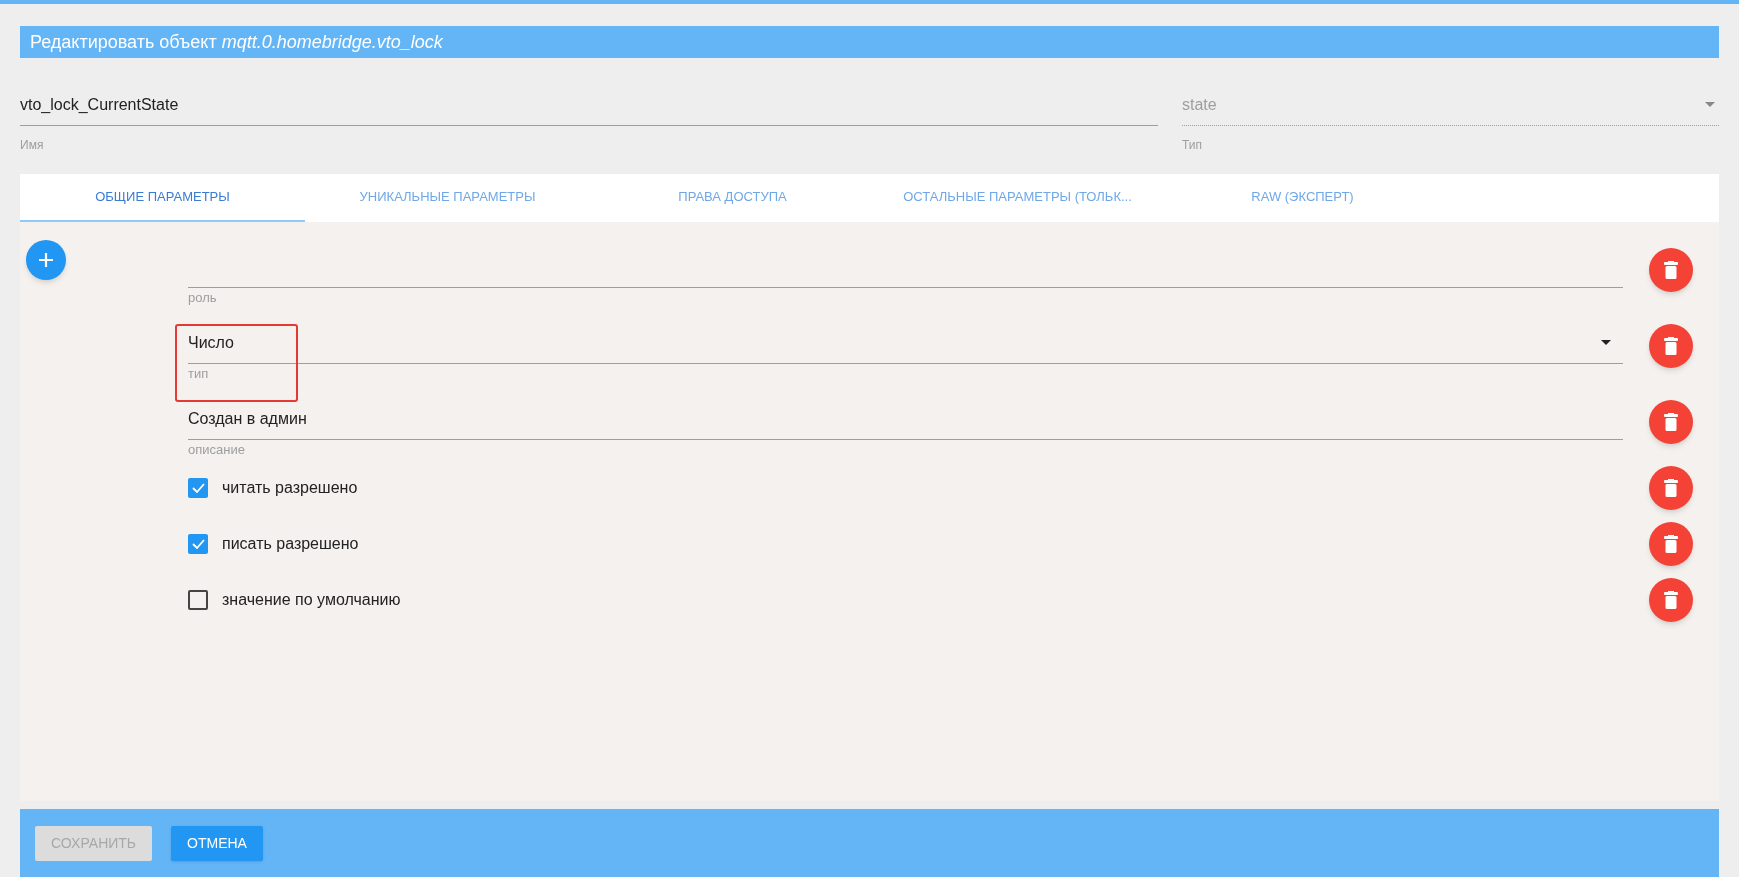  Describe the element at coordinates (202, 298) in the screenshot. I see `field-label: роль` at that location.